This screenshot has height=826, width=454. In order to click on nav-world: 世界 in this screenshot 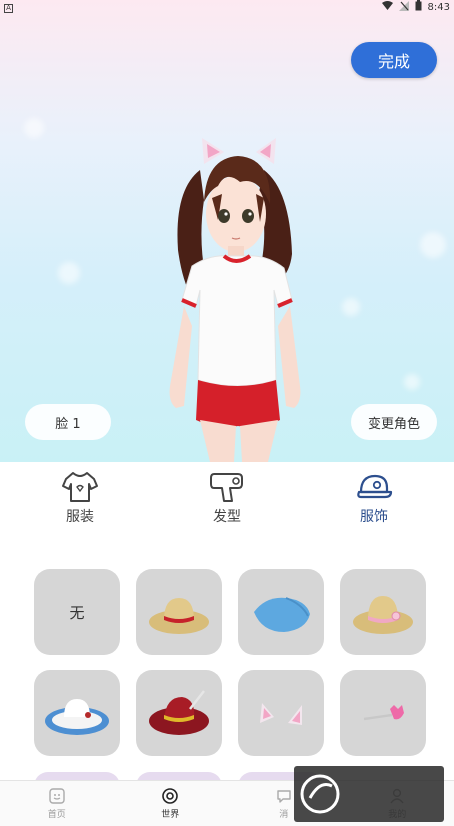, I will do `click(170, 803)`.